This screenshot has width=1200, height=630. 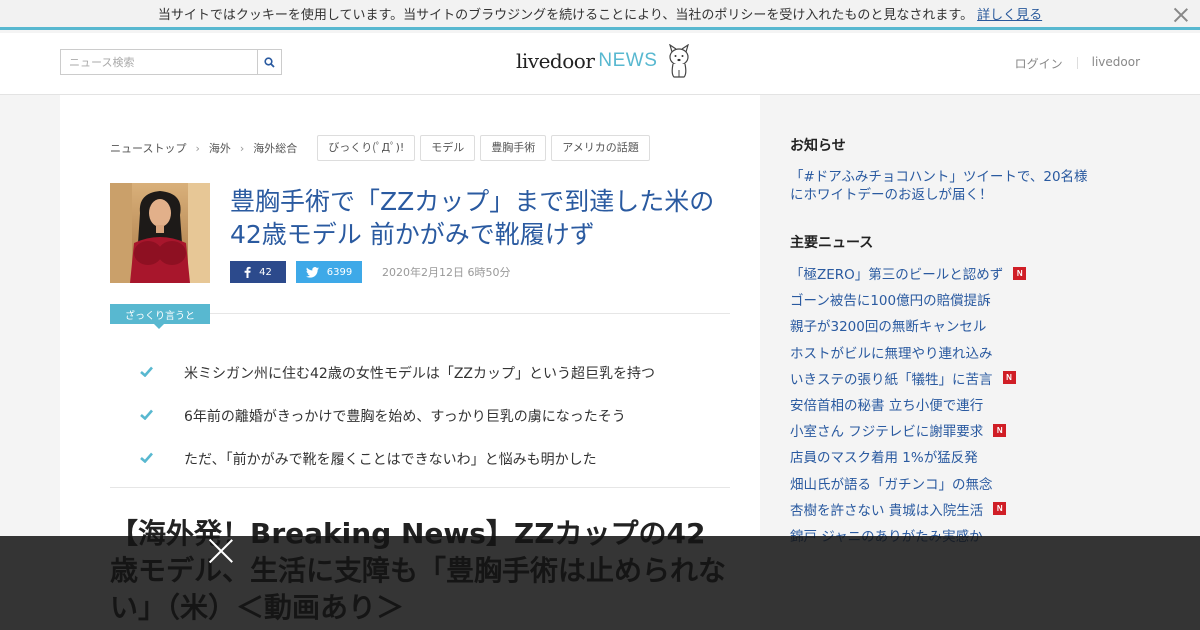 I want to click on news-item: ゴーン被告に100億円の賠償提訴, so click(x=908, y=299).